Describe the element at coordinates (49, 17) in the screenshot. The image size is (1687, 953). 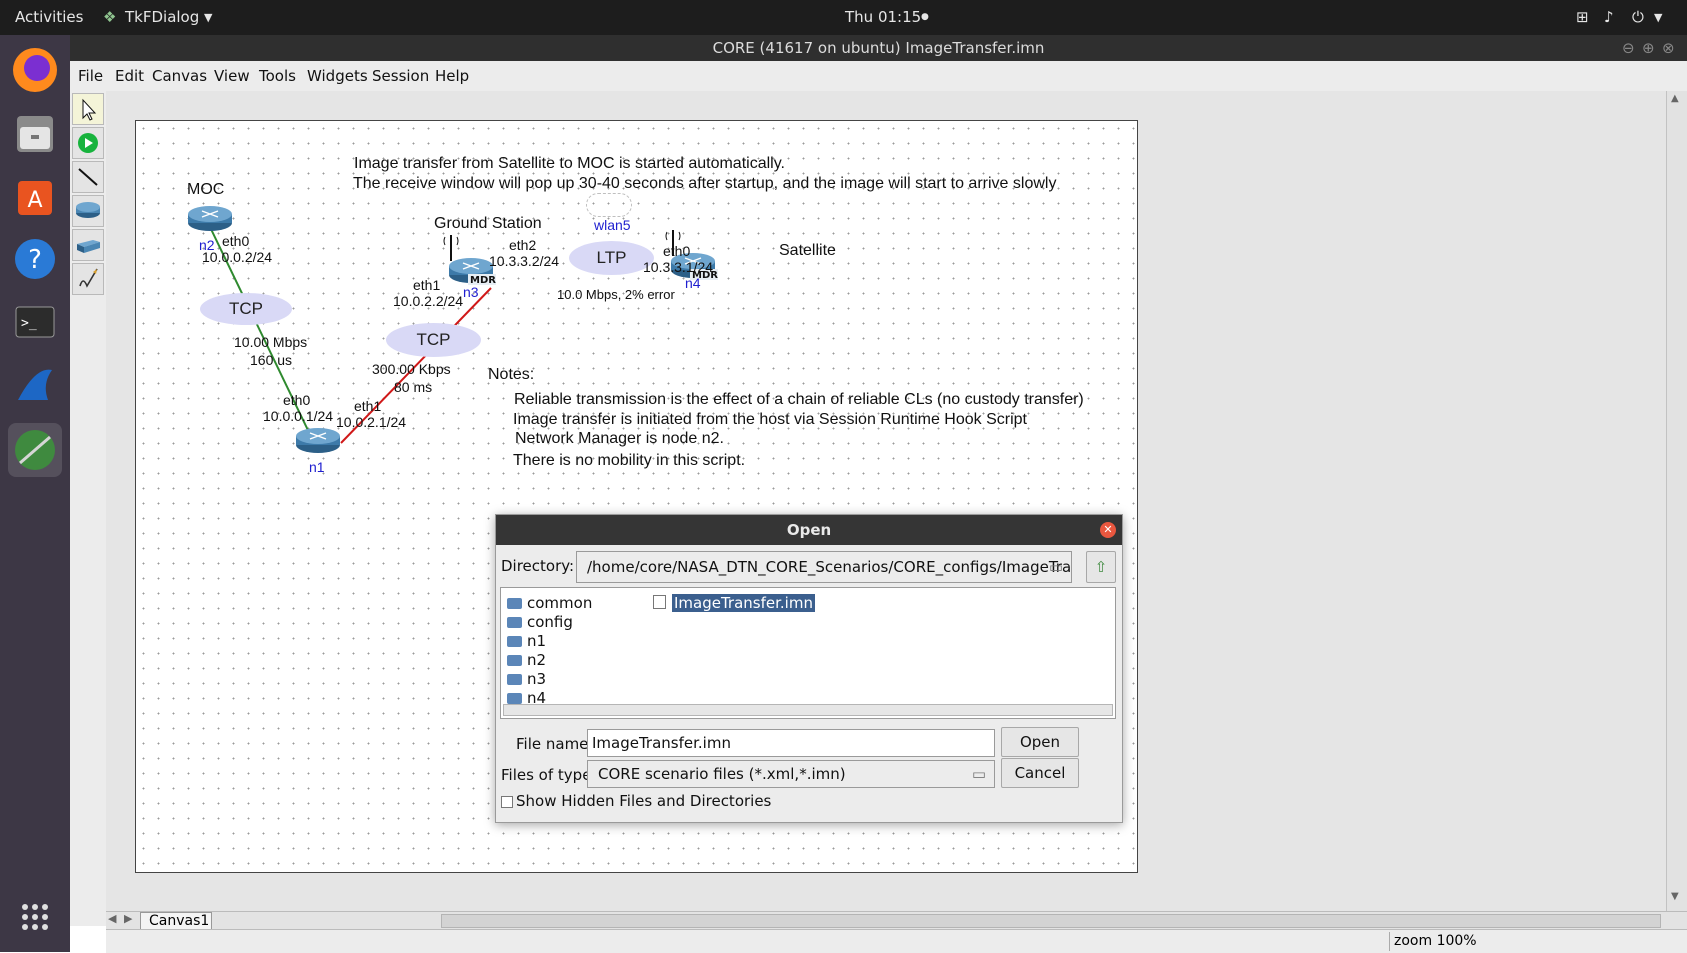
I see `activities-button: Activities` at that location.